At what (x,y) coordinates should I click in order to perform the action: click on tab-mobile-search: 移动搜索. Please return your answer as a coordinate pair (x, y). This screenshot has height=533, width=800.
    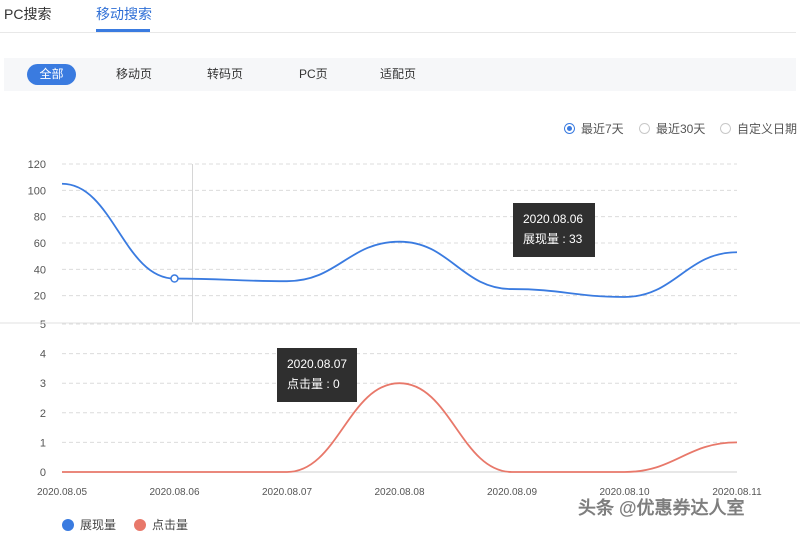
    Looking at the image, I should click on (124, 14).